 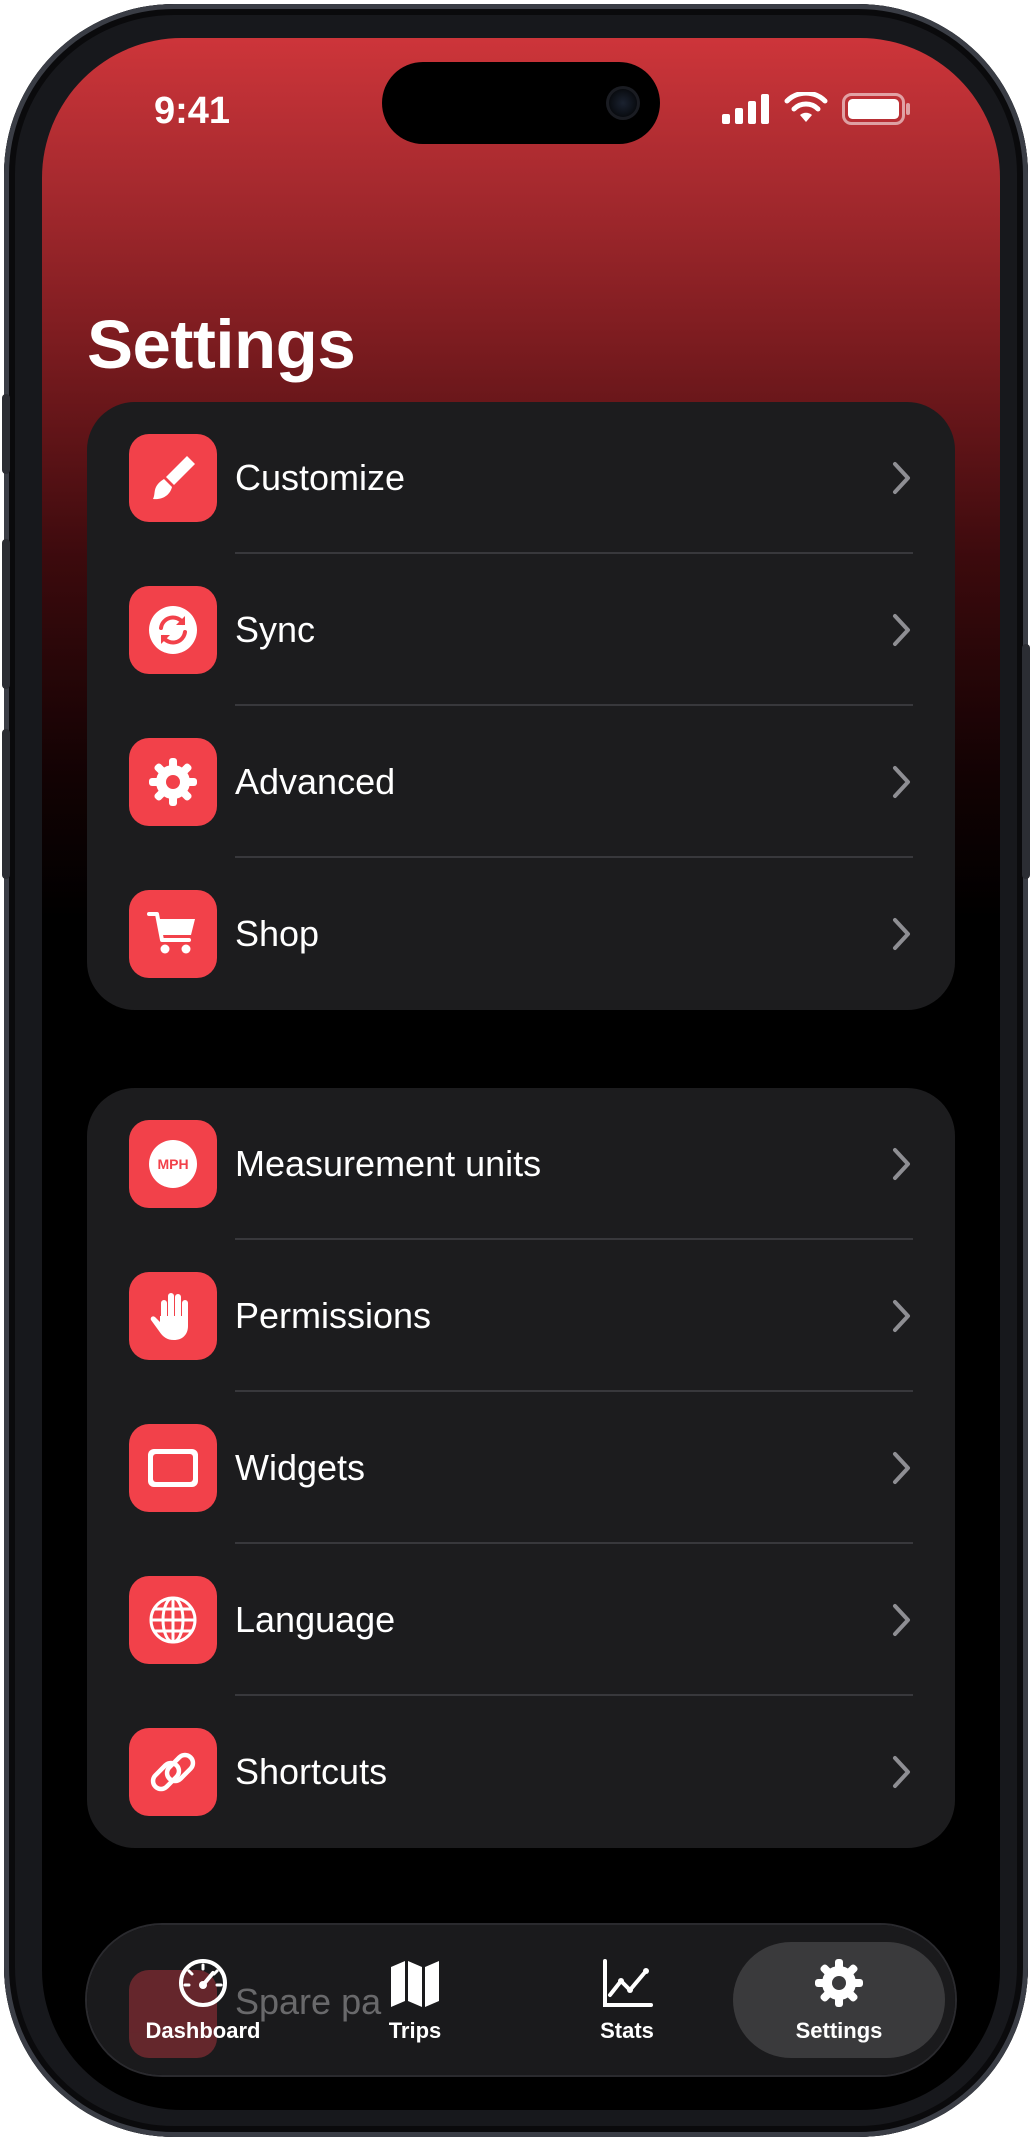 What do you see at coordinates (839, 2030) in the screenshot?
I see `tab-label: Settings` at bounding box center [839, 2030].